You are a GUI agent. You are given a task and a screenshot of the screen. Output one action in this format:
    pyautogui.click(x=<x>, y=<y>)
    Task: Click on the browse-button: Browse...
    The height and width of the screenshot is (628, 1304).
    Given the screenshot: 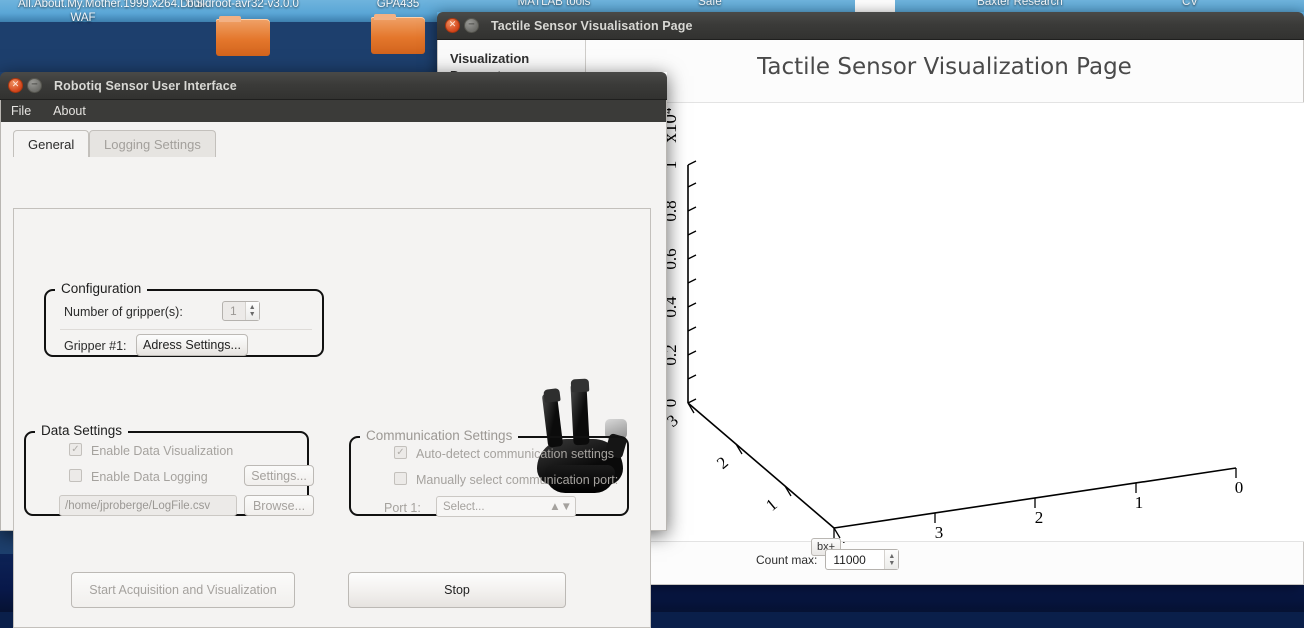 What is the action you would take?
    pyautogui.click(x=279, y=505)
    